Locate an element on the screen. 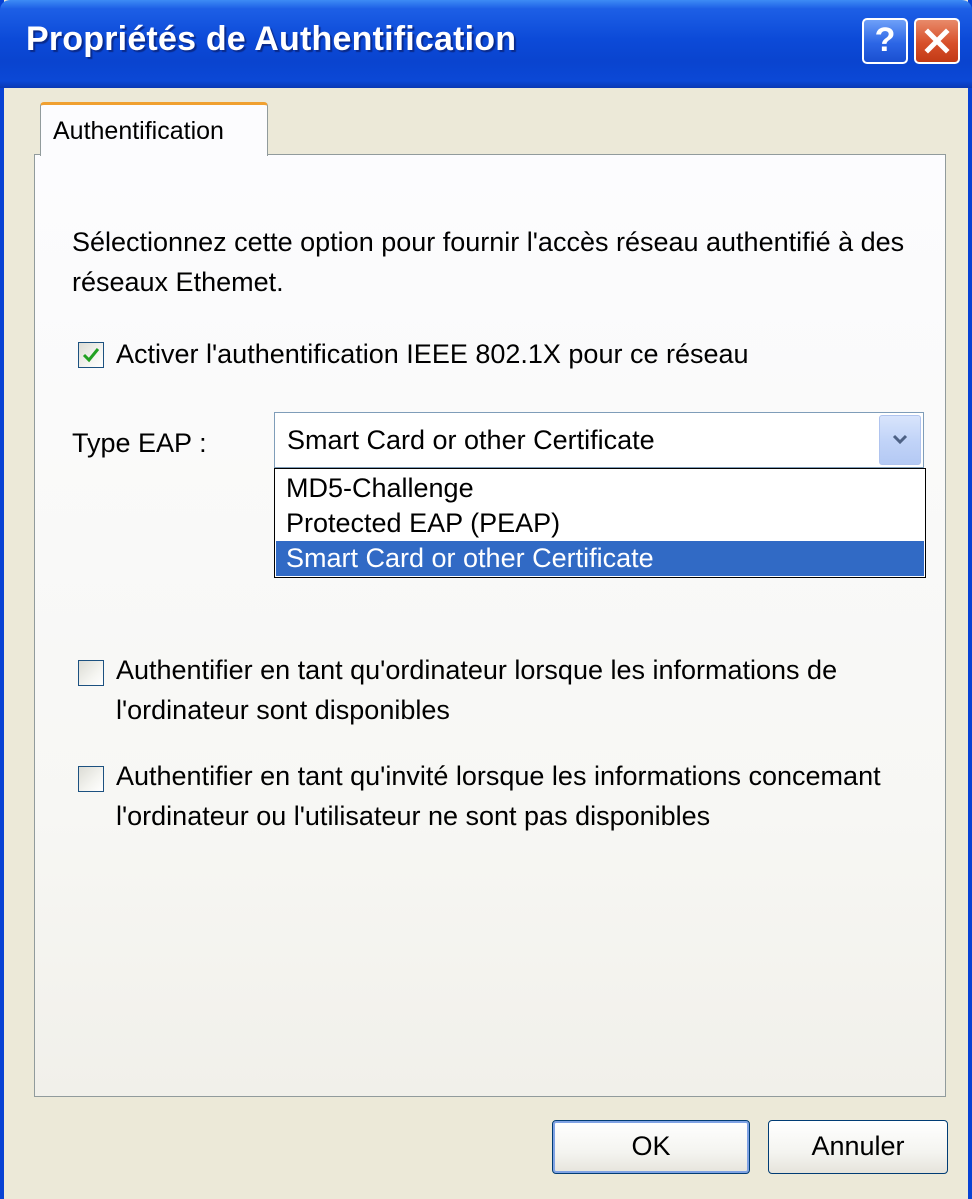 This screenshot has height=1199, width=972. cancel-button: Annuler is located at coordinates (858, 1147).